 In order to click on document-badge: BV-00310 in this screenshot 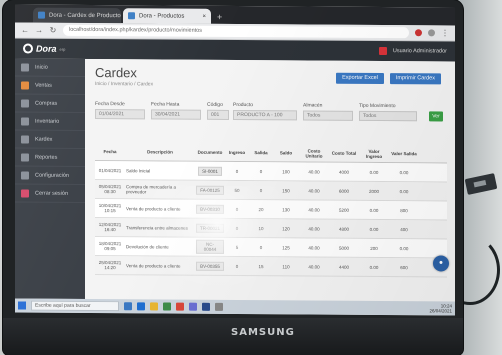, I will do `click(210, 209)`.